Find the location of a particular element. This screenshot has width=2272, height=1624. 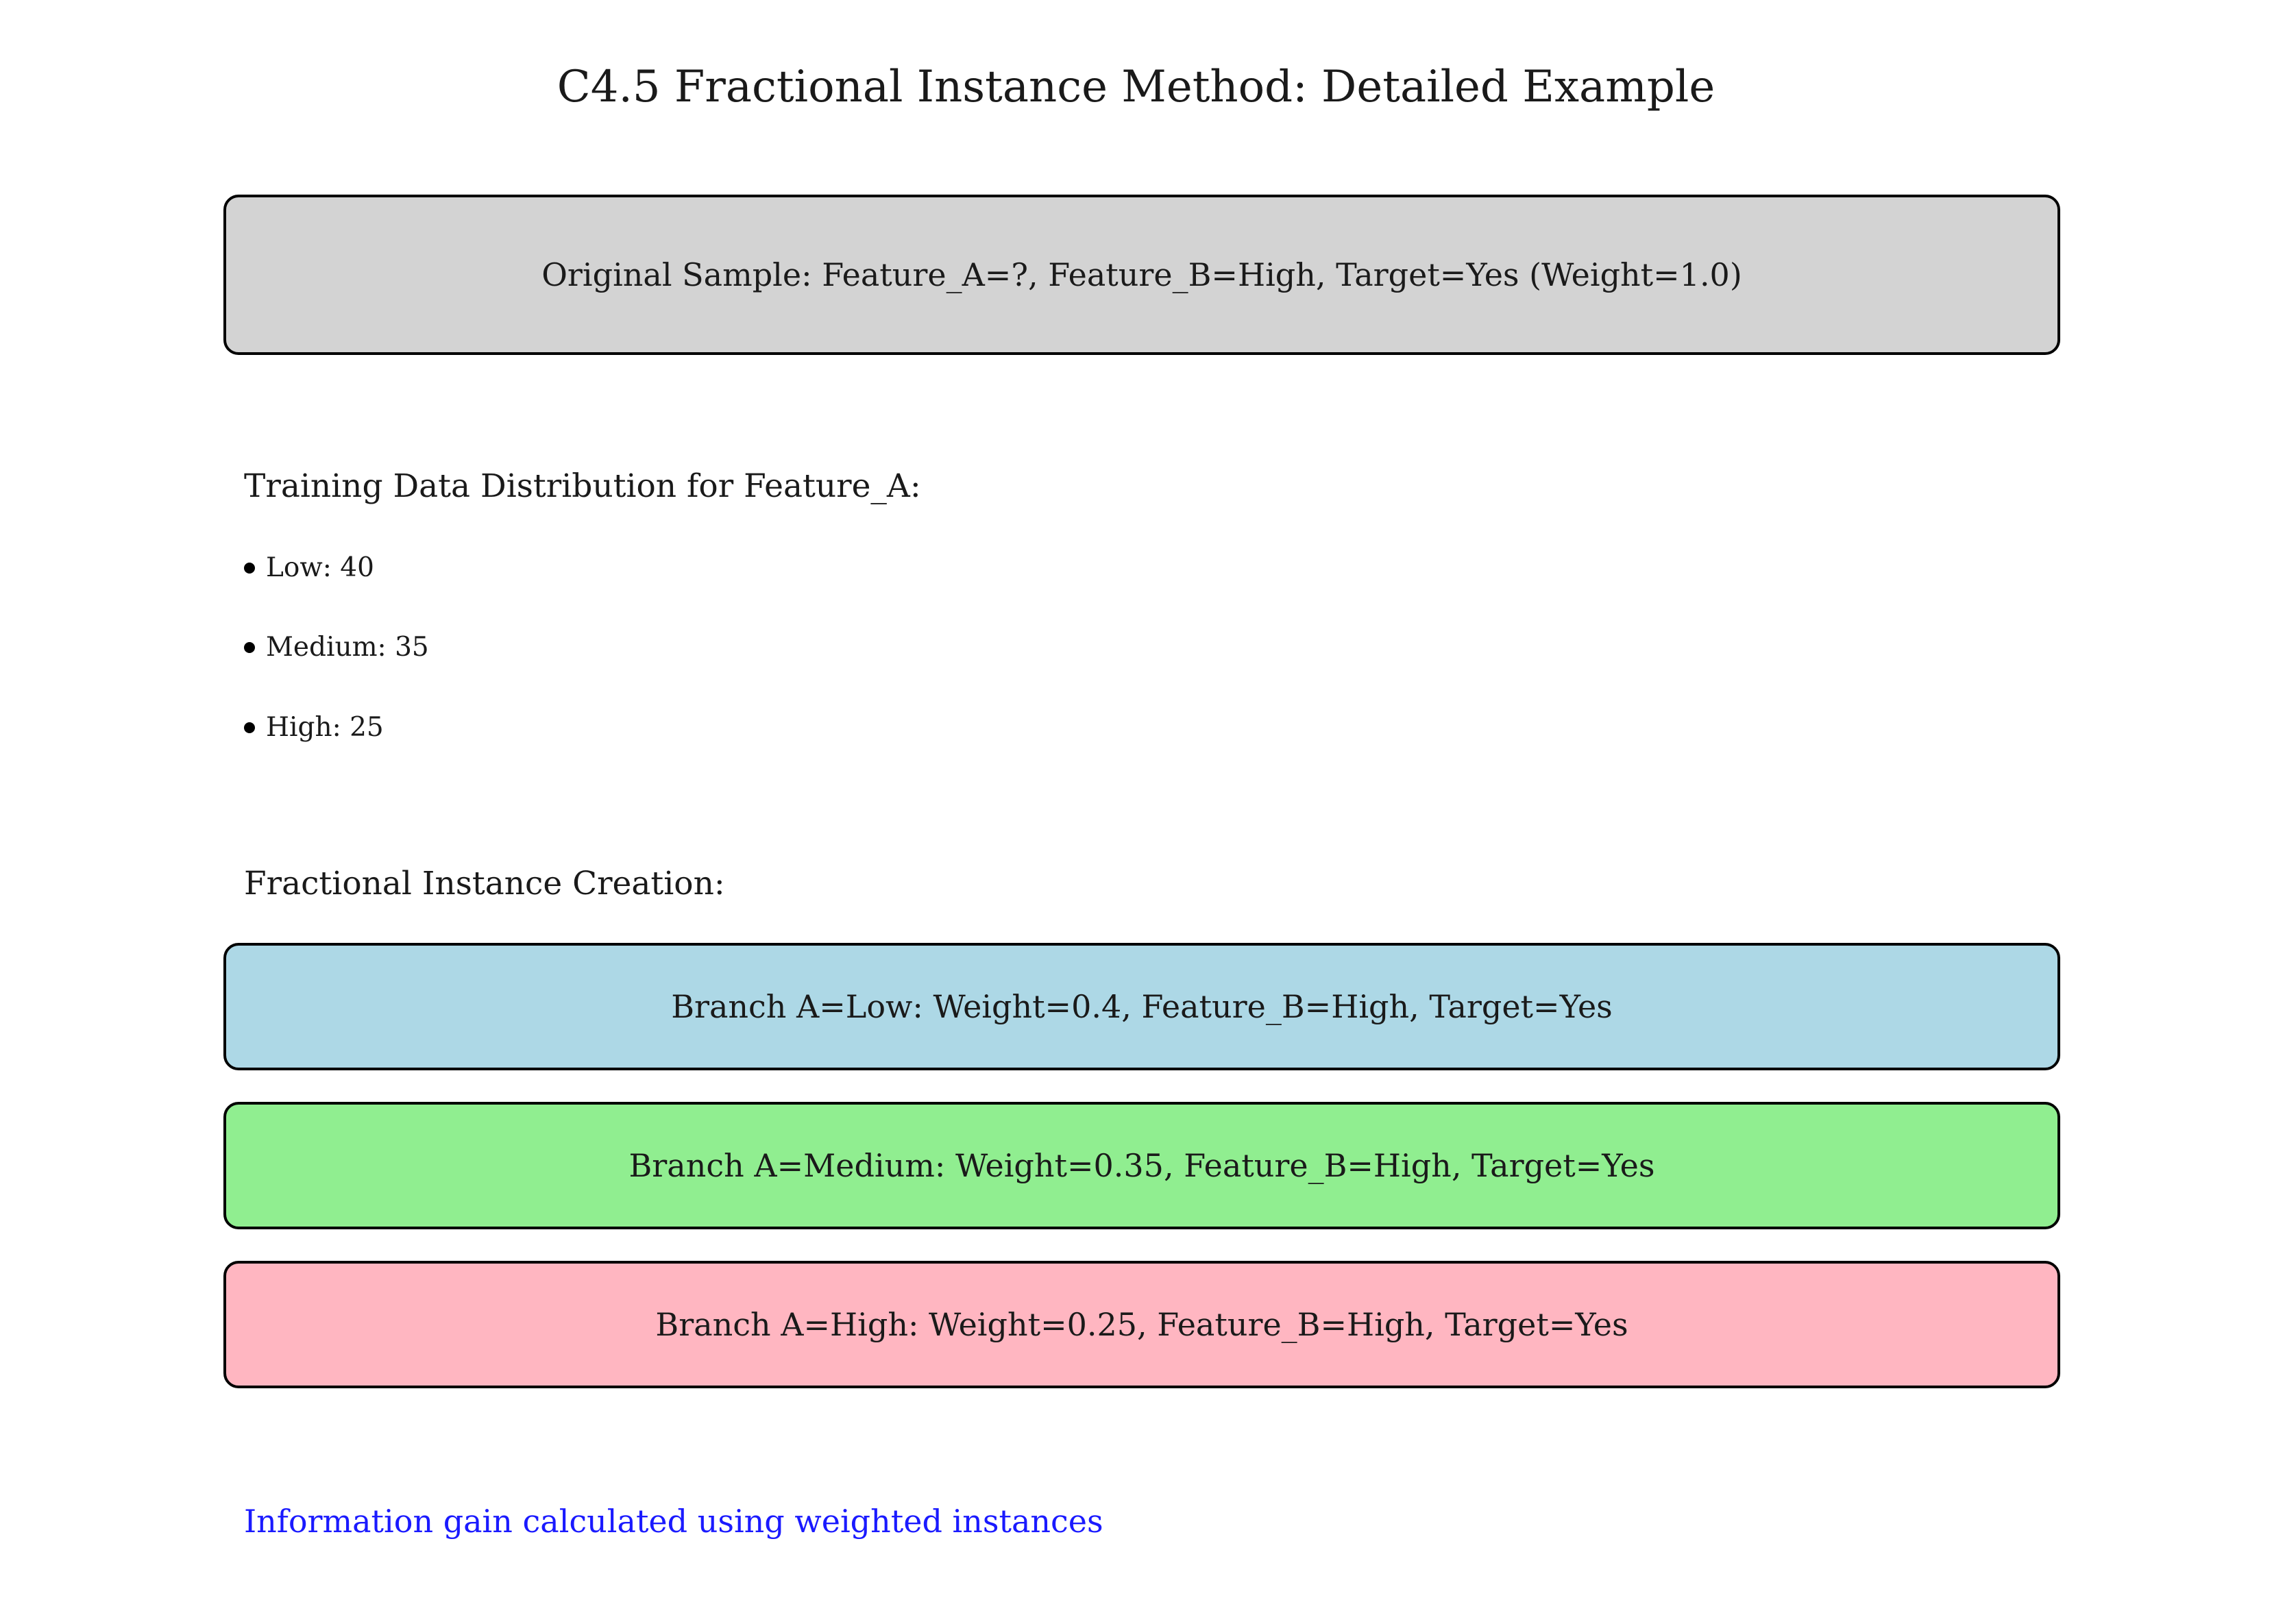

distribution-item-label: Medium: 35 is located at coordinates (347, 648).